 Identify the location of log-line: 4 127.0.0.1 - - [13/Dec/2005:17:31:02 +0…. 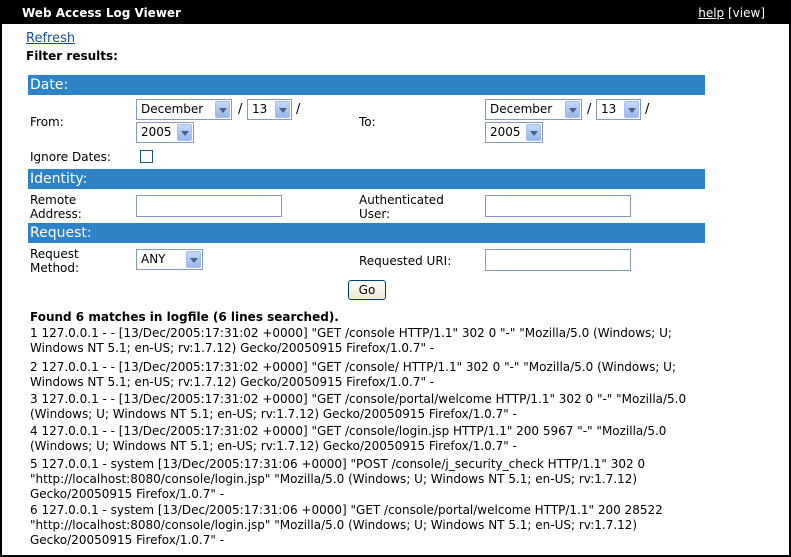
(348, 431).